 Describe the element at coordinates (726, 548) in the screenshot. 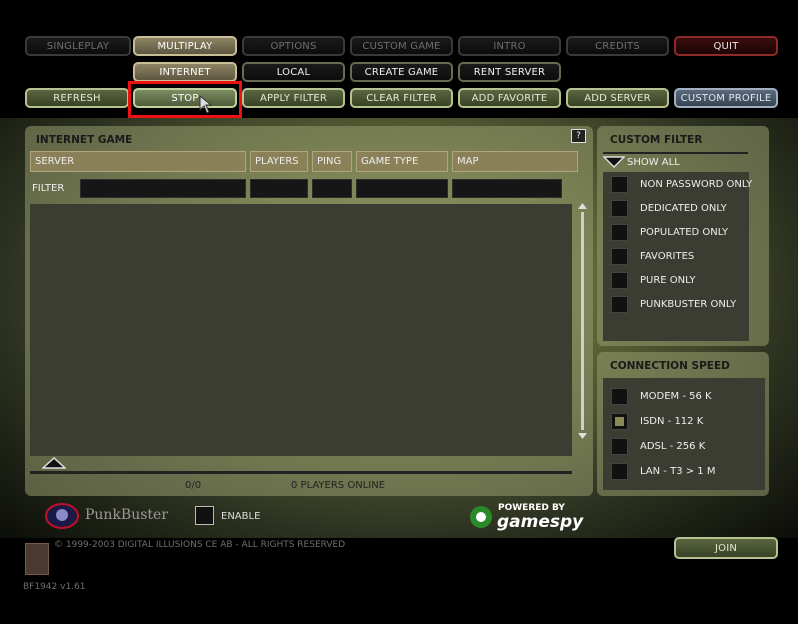

I see `join-button: JOIN` at that location.